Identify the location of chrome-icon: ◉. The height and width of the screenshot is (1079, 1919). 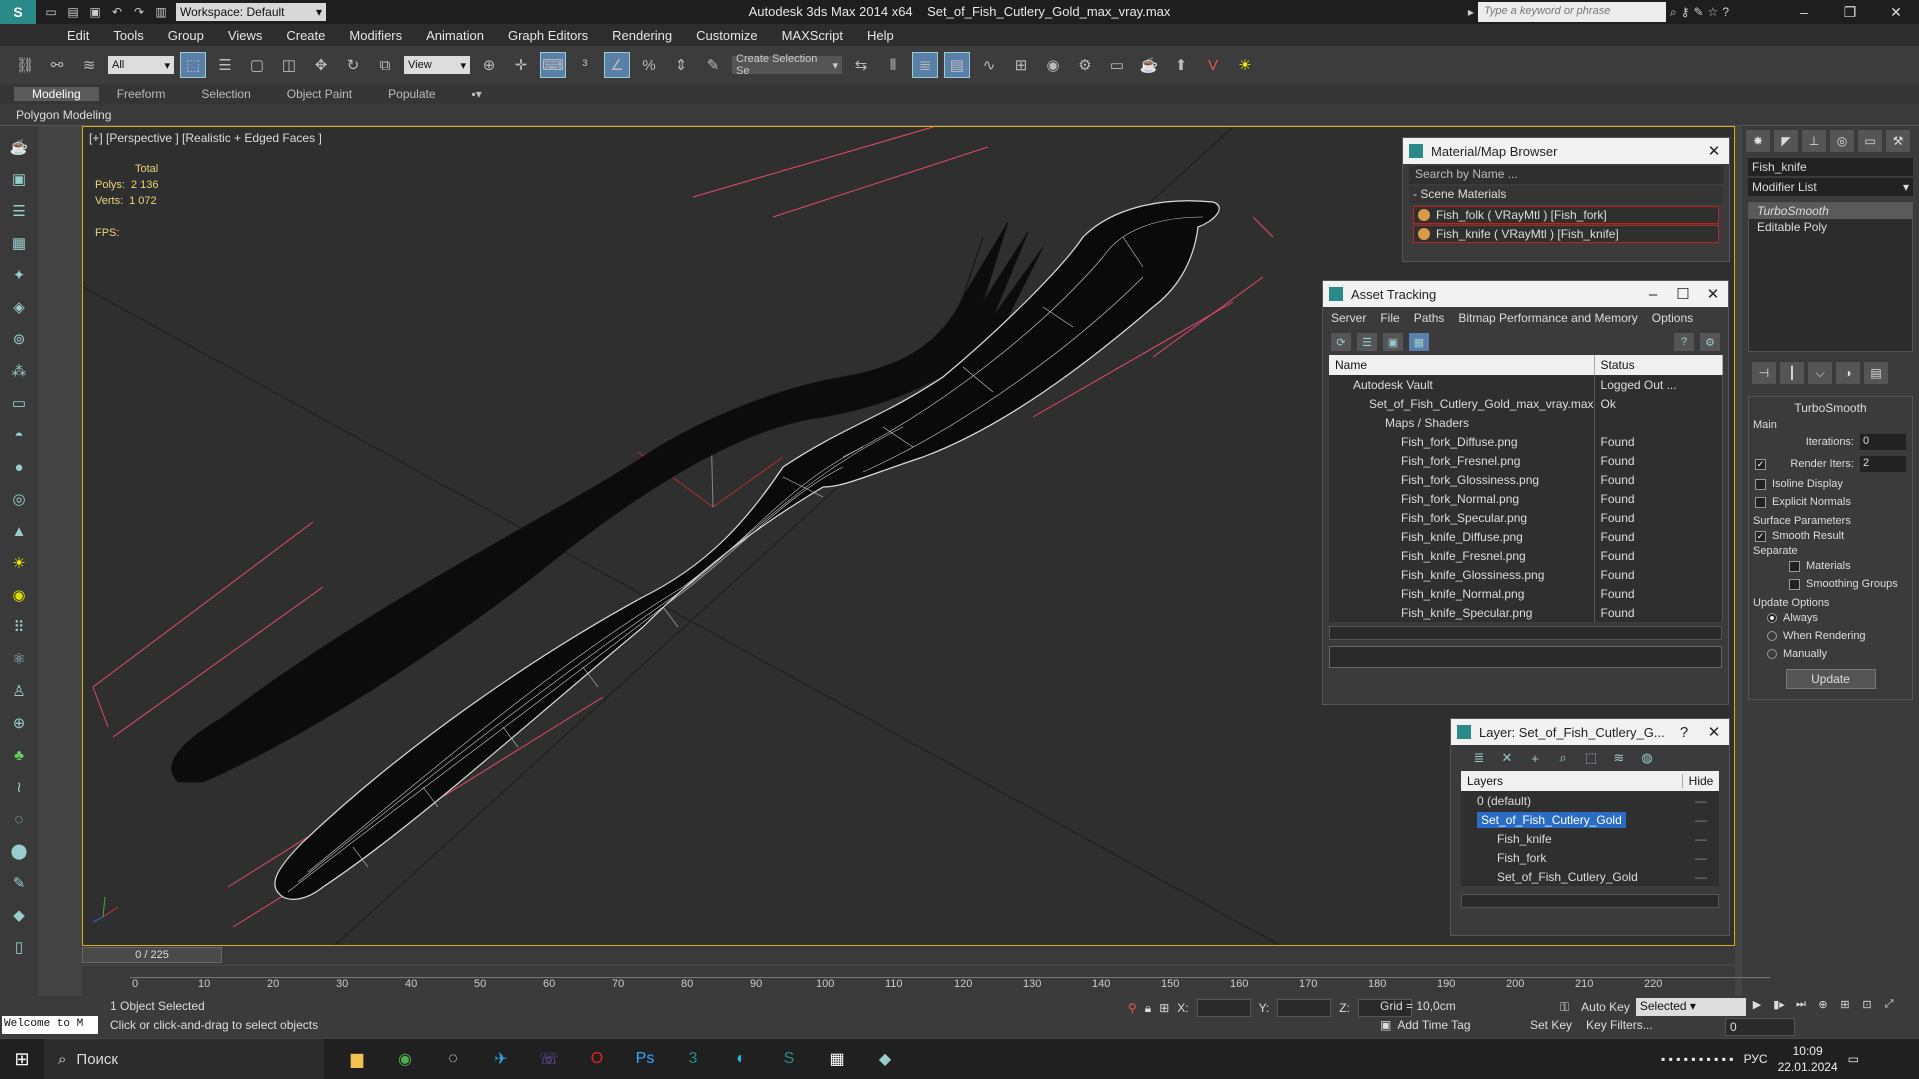
(405, 1059).